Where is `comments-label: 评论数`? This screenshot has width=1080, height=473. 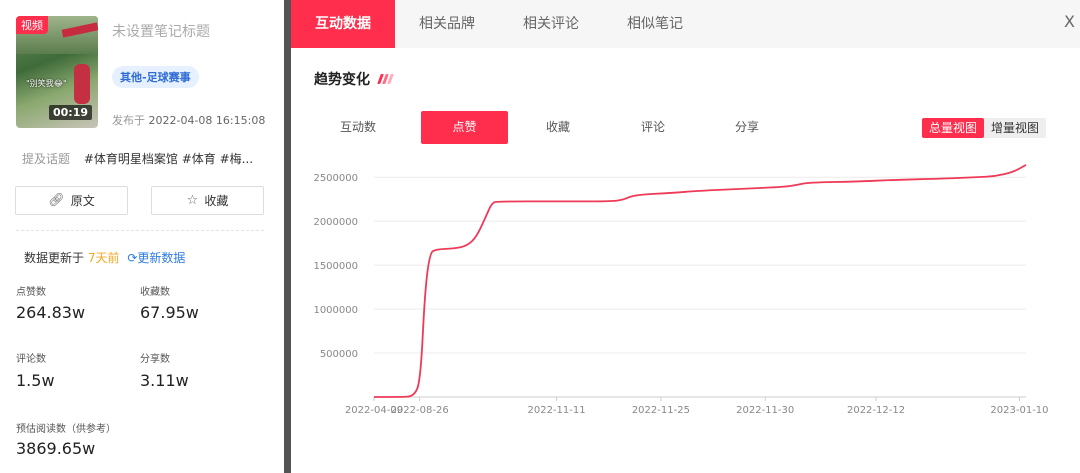 comments-label: 评论数 is located at coordinates (31, 359).